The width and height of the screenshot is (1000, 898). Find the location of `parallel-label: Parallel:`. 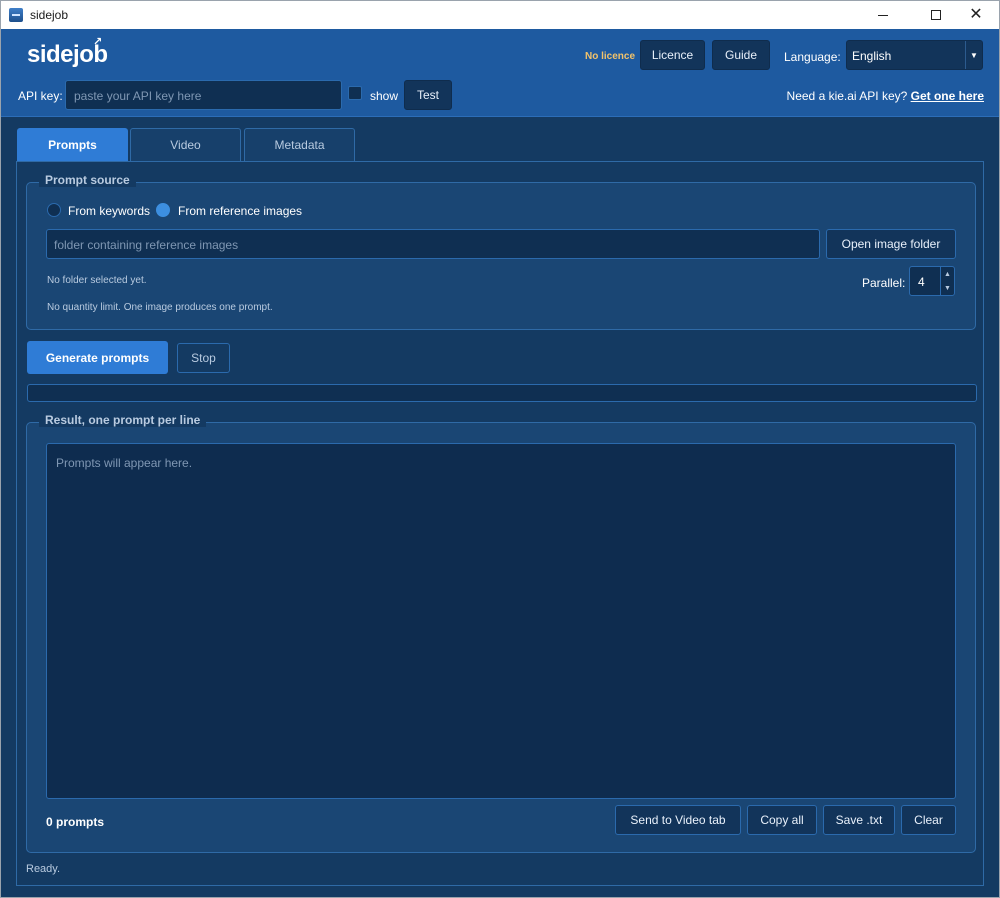

parallel-label: Parallel: is located at coordinates (884, 283).